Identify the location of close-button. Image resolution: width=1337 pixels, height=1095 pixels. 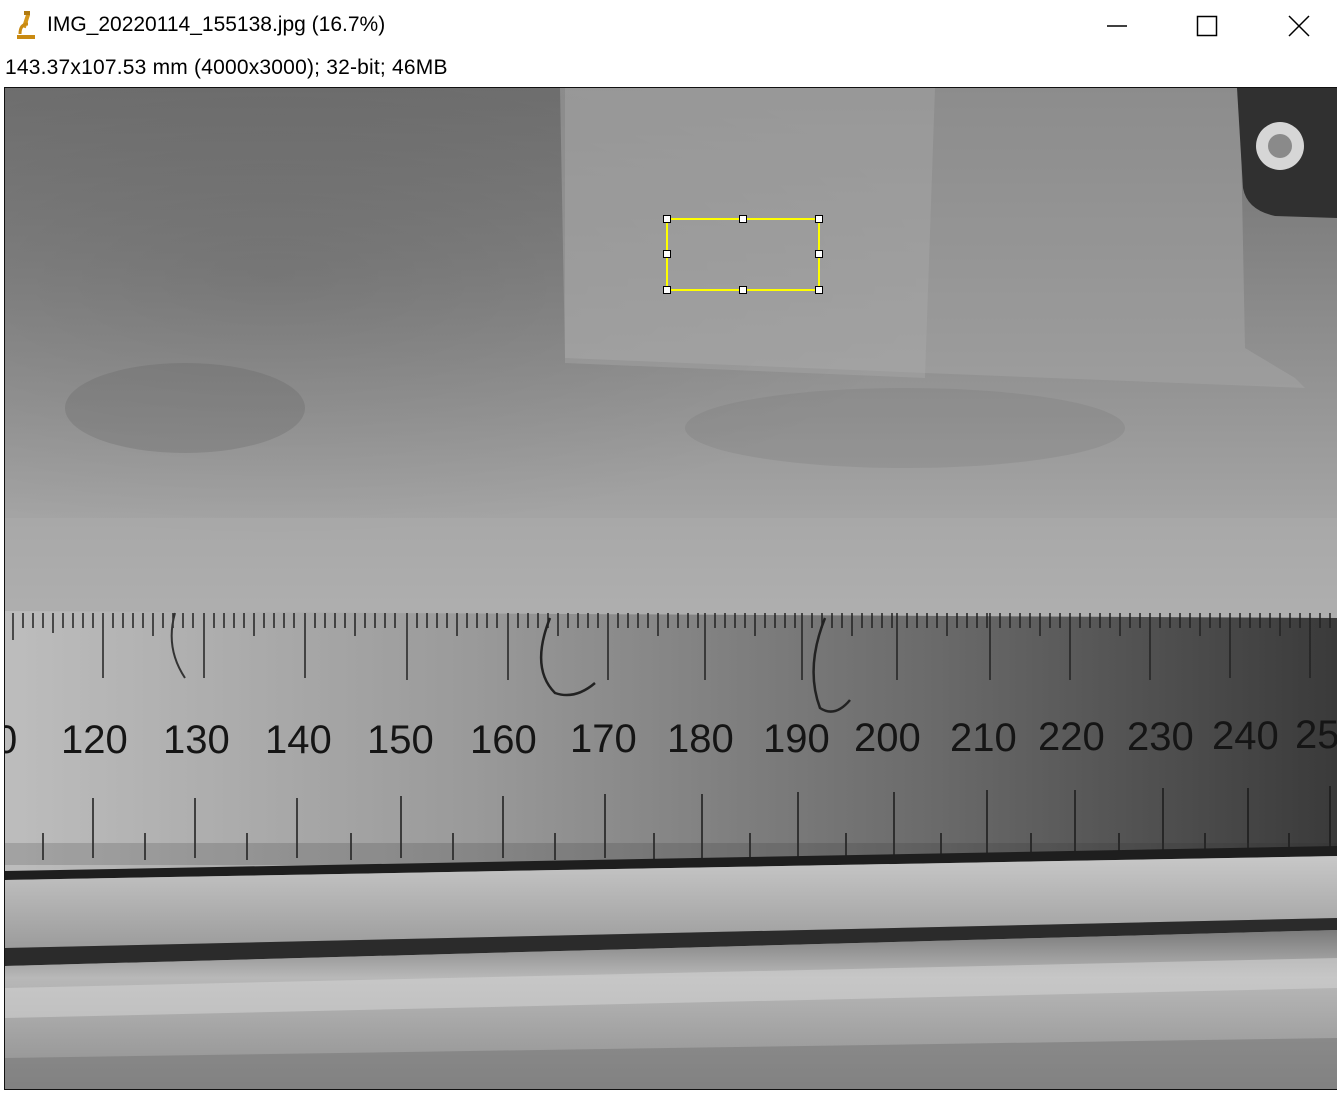
(1295, 26).